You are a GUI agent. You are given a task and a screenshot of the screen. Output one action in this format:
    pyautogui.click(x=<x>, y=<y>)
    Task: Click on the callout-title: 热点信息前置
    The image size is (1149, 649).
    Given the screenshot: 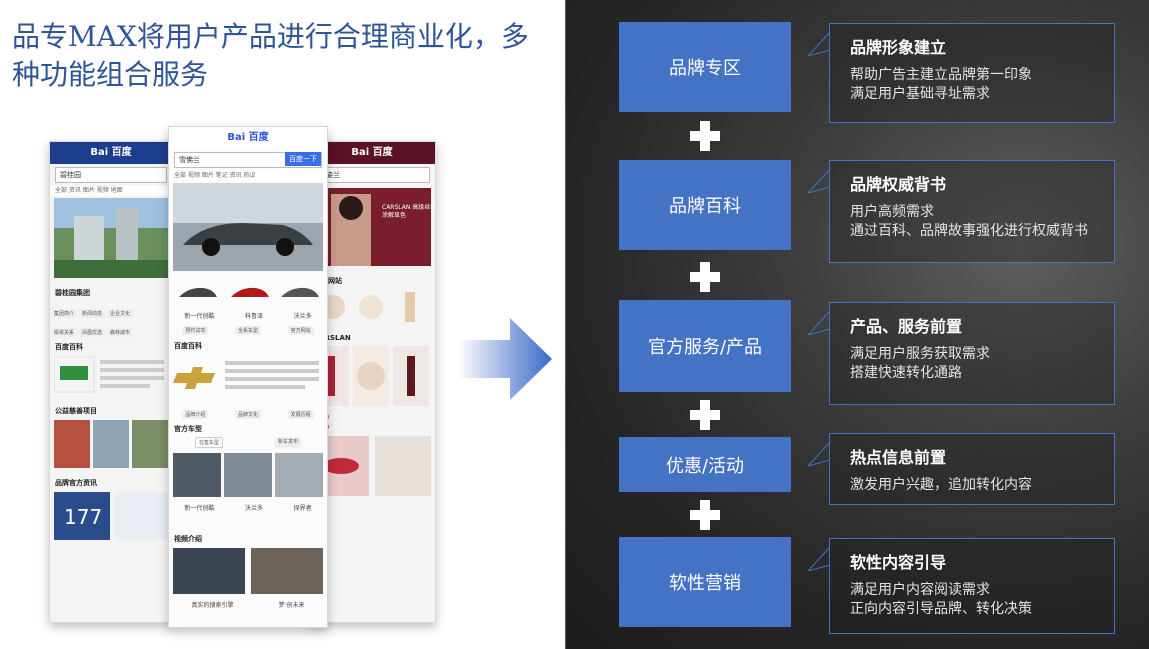 What is the action you would take?
    pyautogui.click(x=898, y=457)
    